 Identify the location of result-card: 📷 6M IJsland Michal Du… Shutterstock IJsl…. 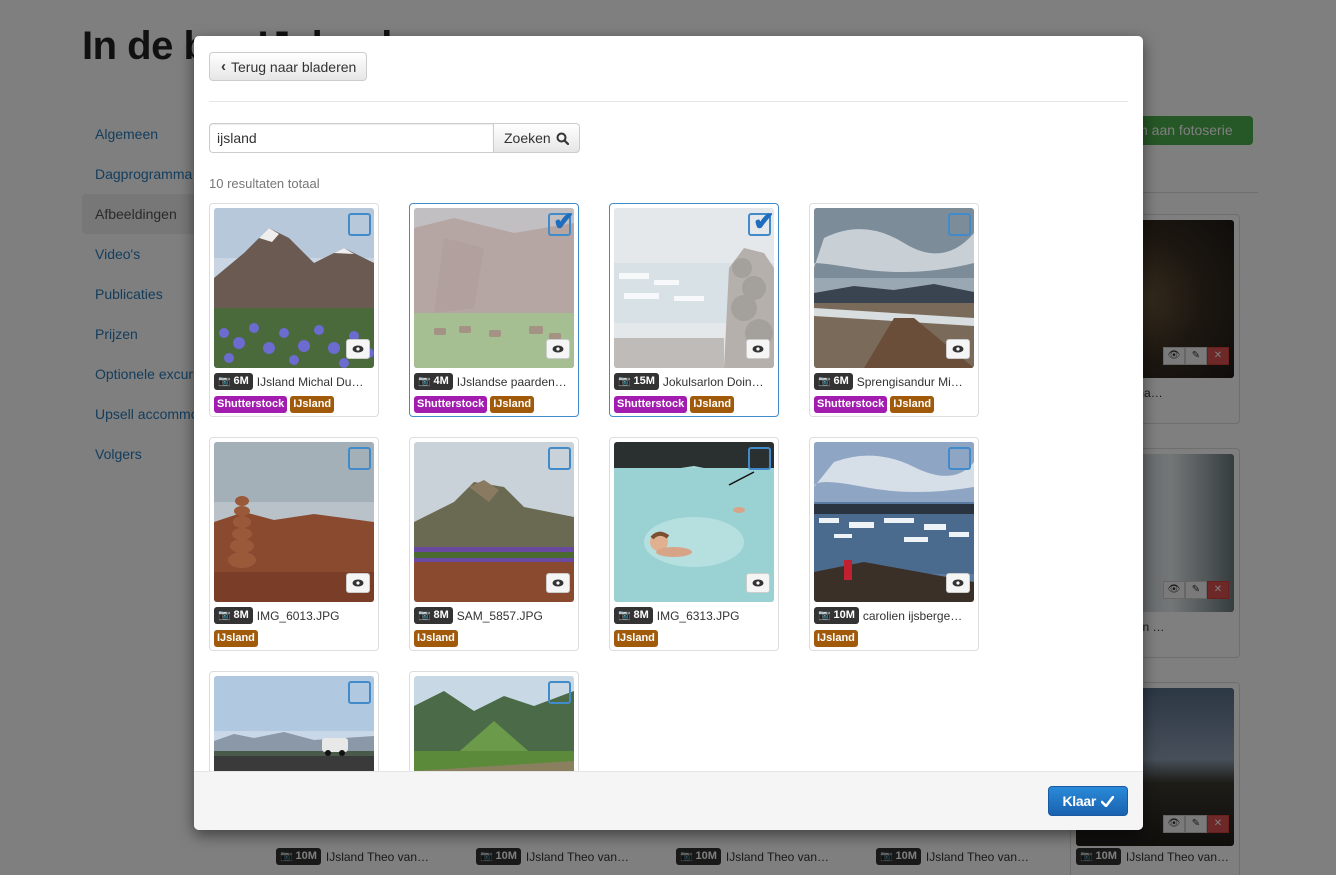
(294, 310).